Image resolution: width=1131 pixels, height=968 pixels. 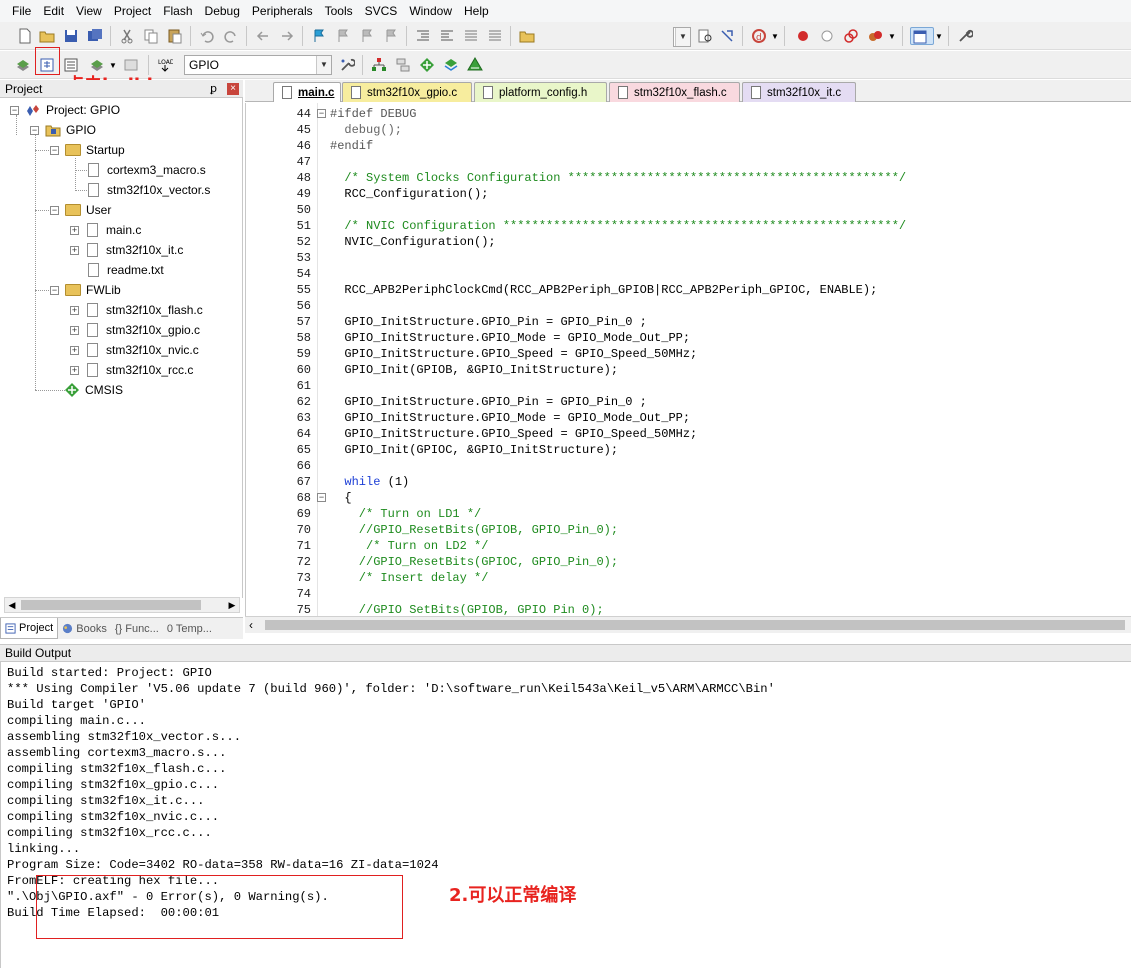 What do you see at coordinates (827, 36) in the screenshot?
I see `enable-breakpoint-icon` at bounding box center [827, 36].